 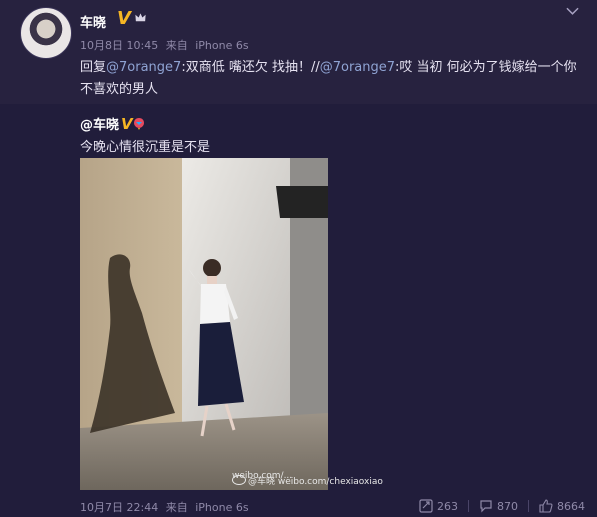 What do you see at coordinates (239, 480) in the screenshot?
I see `weibo-logo-icon` at bounding box center [239, 480].